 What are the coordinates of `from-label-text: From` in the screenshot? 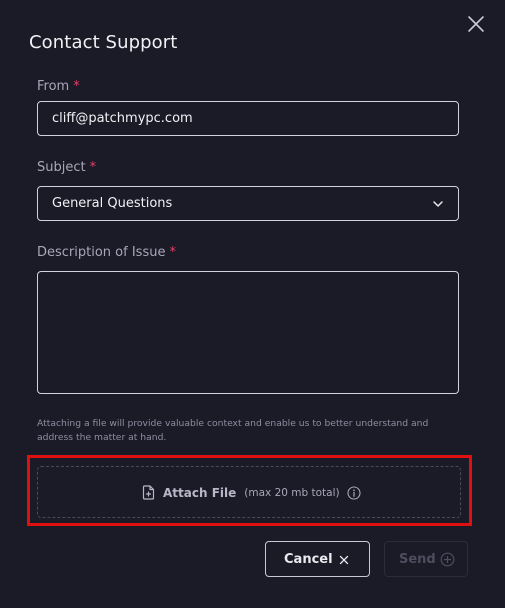 It's located at (53, 86).